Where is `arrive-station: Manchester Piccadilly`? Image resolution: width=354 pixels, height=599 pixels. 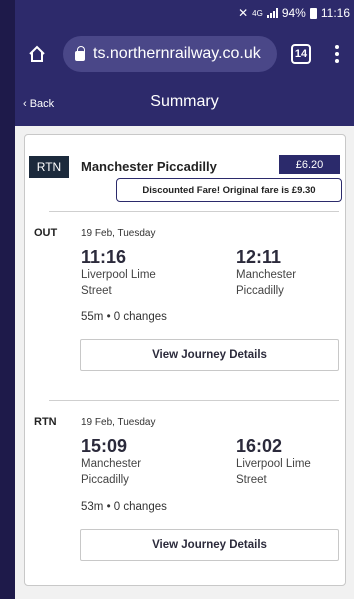
arrive-station: Manchester Piccadilly is located at coordinates (291, 283).